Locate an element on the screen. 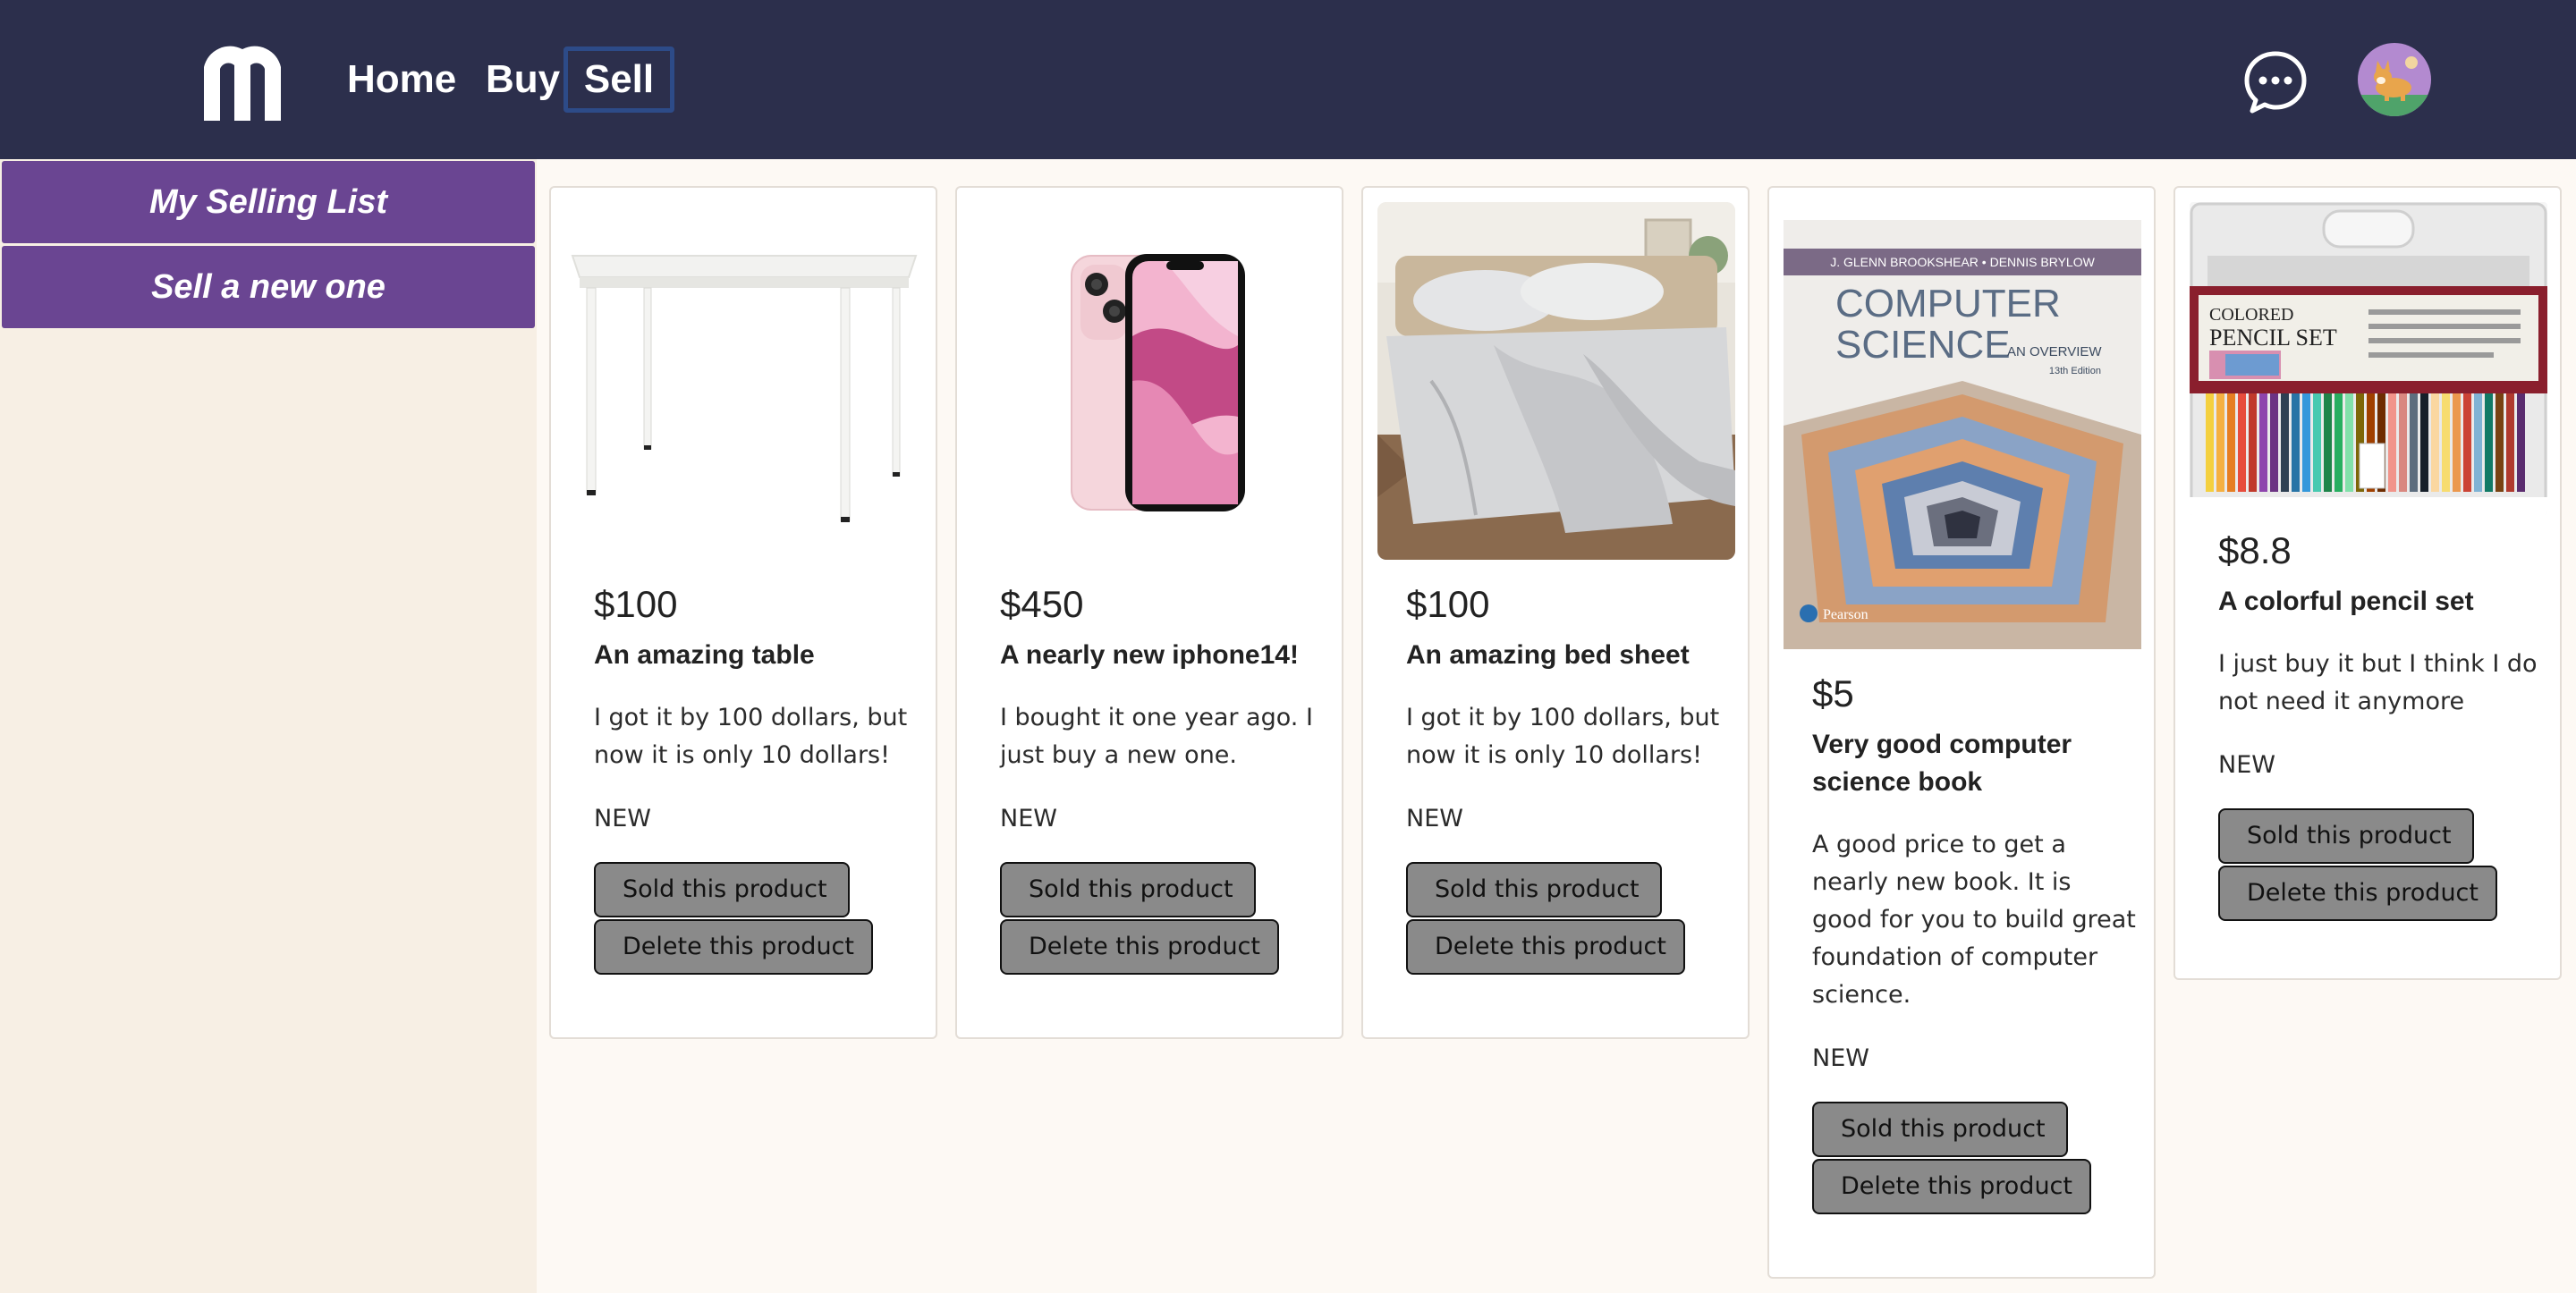 The width and height of the screenshot is (2576, 1293). product-title: Very good computer science book is located at coordinates (1942, 763).